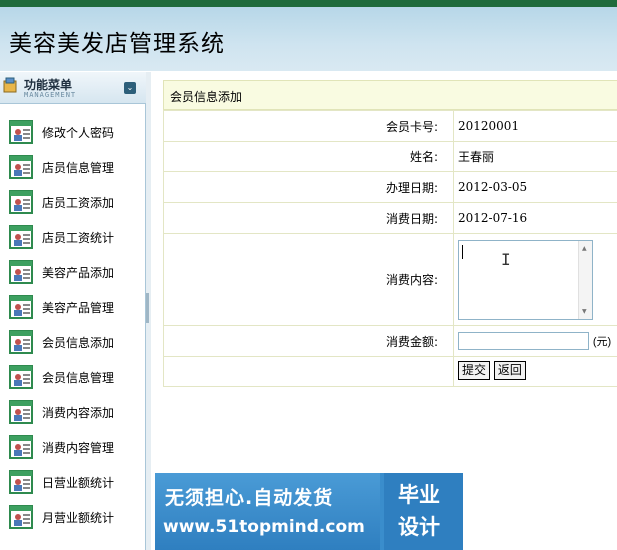  I want to click on content-label: 消费内容:, so click(308, 279).